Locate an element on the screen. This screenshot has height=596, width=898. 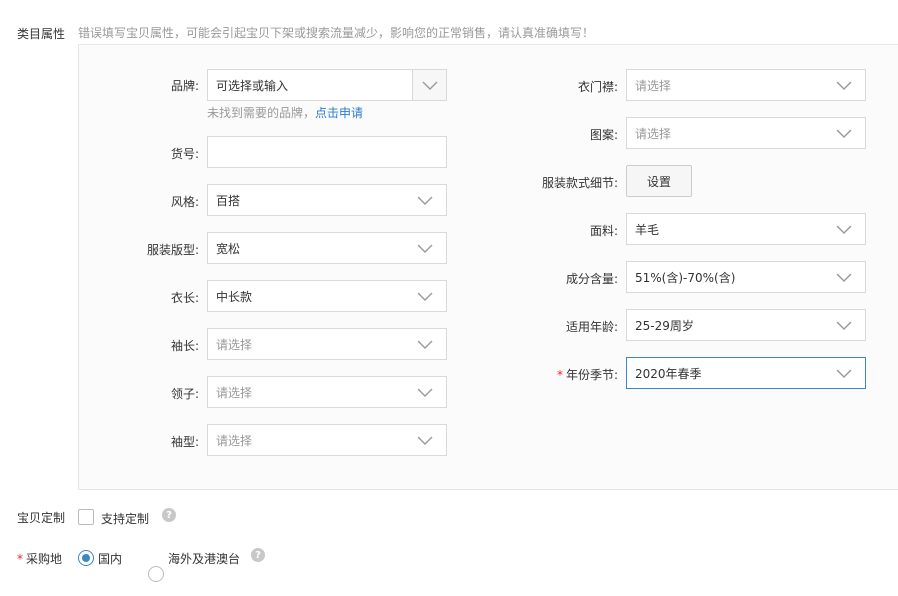
brand-dropdown-button is located at coordinates (429, 85).